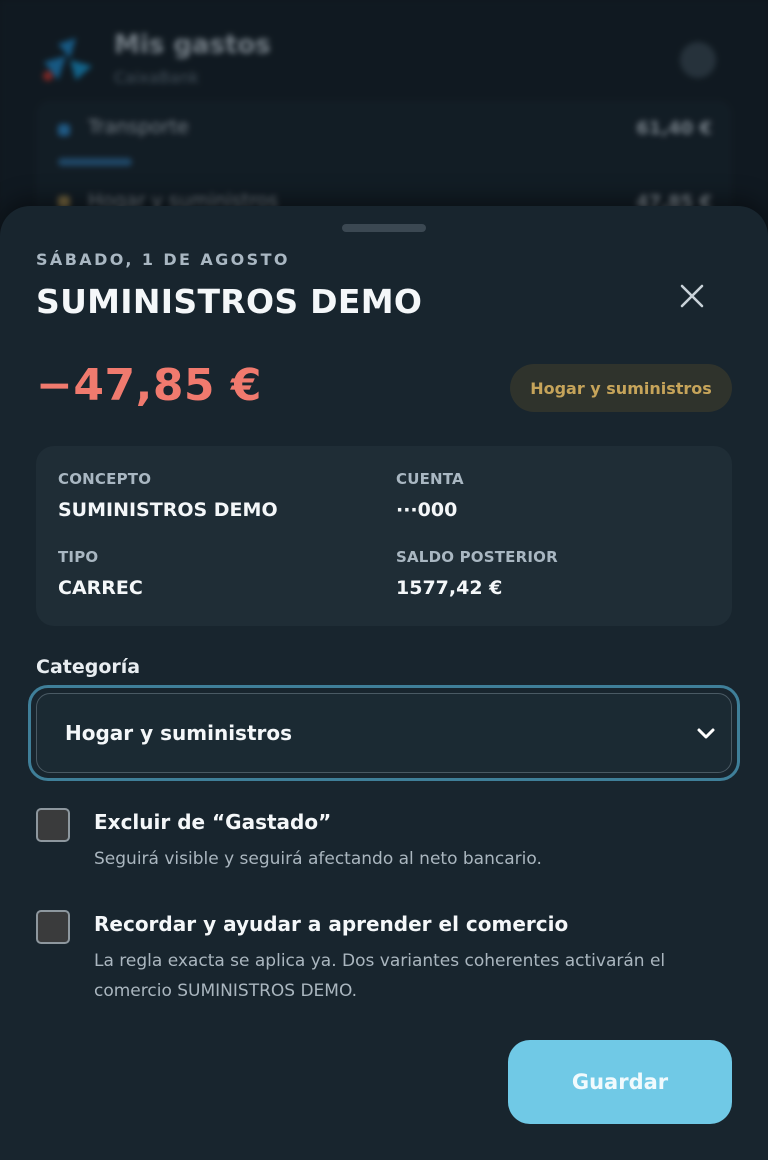  Describe the element at coordinates (78, 557) in the screenshot. I see `tipo-label: TIPO` at that location.